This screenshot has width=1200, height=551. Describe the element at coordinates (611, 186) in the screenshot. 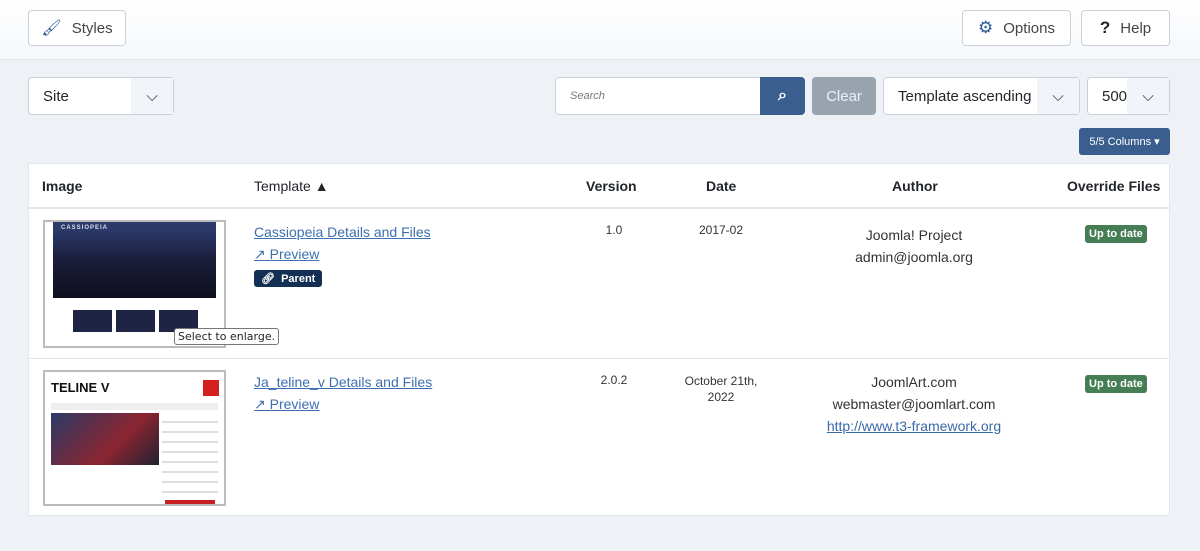

I see `header-version: Version` at that location.